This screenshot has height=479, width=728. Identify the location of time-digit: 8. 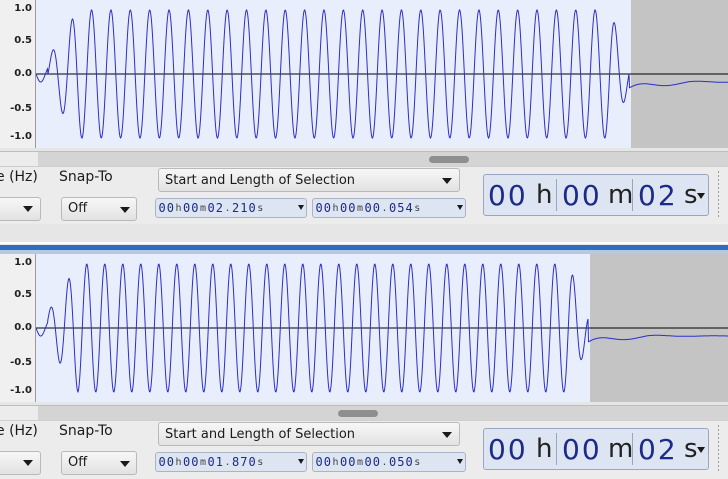
(235, 462).